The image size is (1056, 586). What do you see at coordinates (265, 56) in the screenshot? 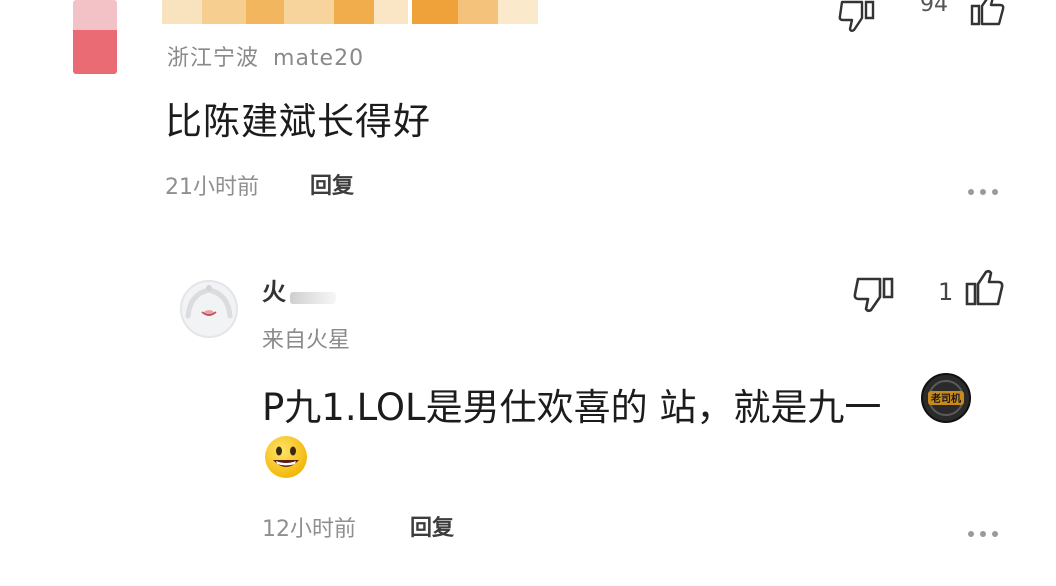
I see `comment-meta: 浙江宁波 mate20` at bounding box center [265, 56].